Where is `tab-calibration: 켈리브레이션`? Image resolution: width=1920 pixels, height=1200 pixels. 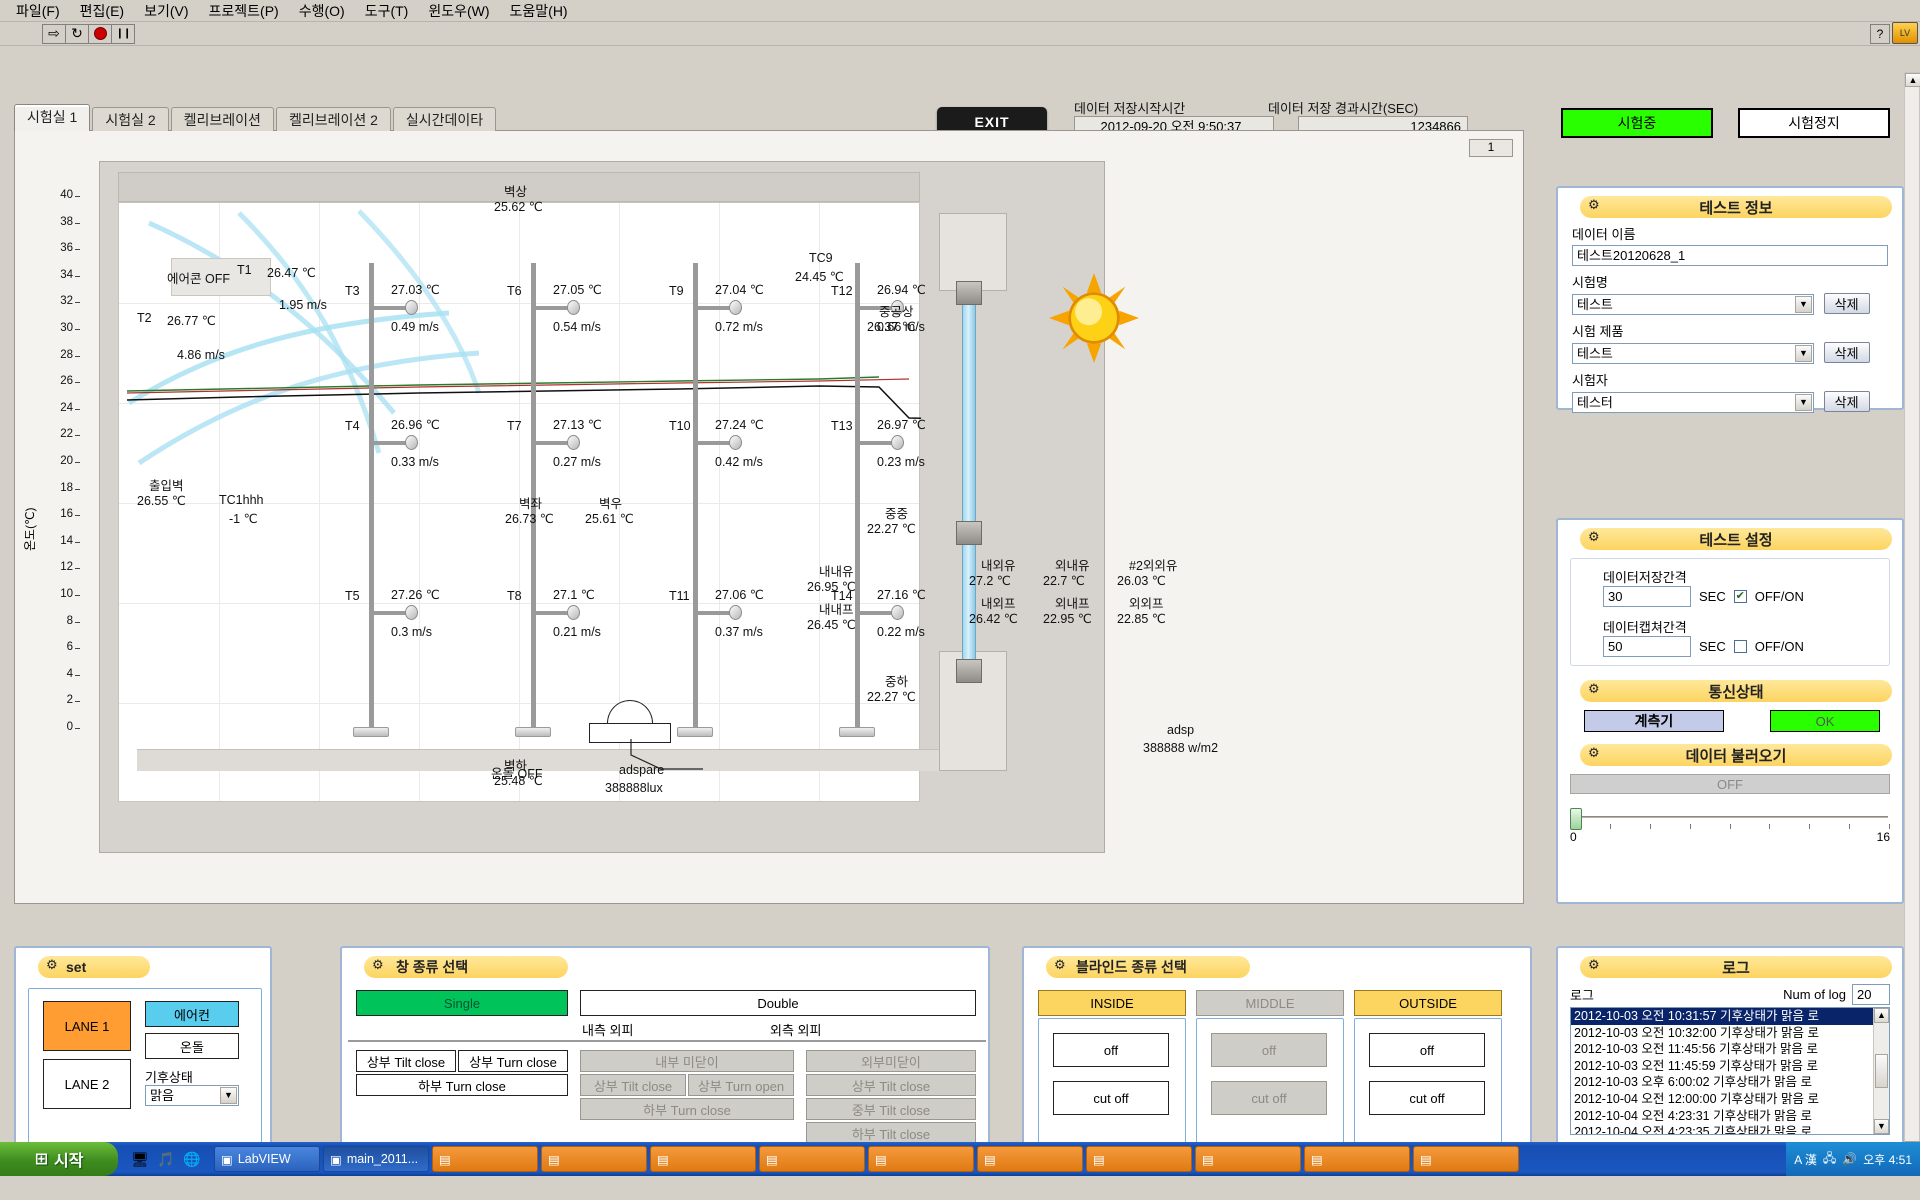 tab-calibration: 켈리브레이션 is located at coordinates (222, 119).